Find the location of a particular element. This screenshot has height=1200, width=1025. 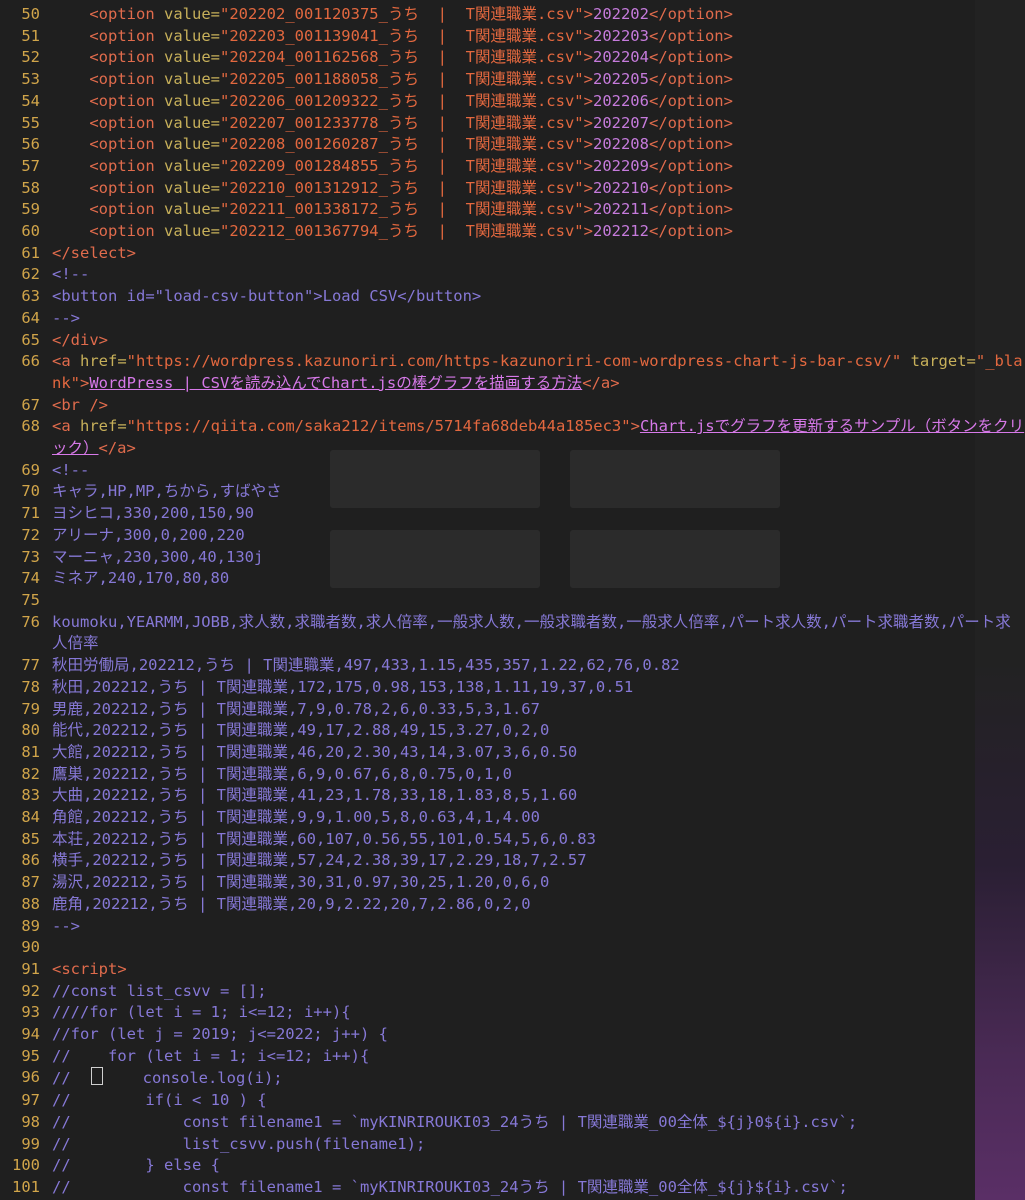

code-line: 75 is located at coordinates (512, 601).